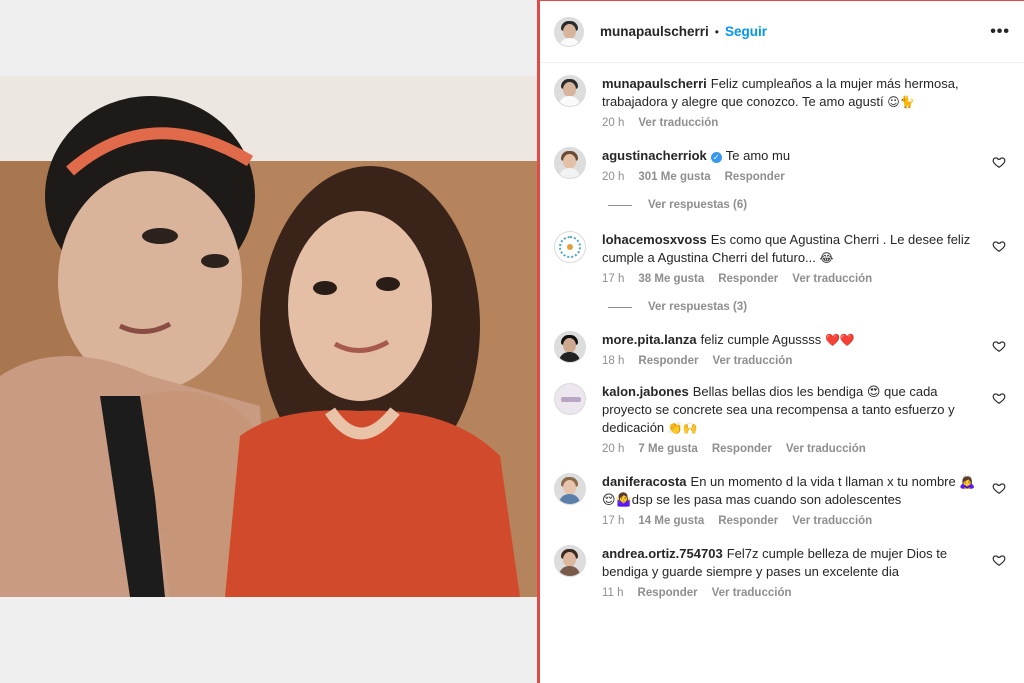 The width and height of the screenshot is (1024, 683). Describe the element at coordinates (654, 83) in the screenshot. I see `comment-username: munapaulscherri` at that location.